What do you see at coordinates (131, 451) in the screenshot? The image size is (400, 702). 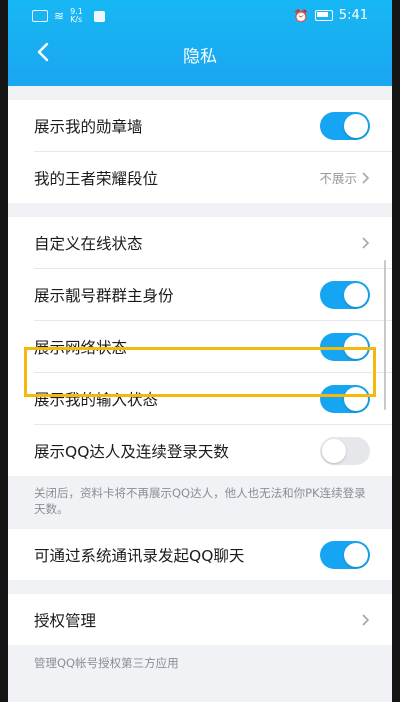 I see `settings-row-label: 展示QQ达人及连续登录天数` at bounding box center [131, 451].